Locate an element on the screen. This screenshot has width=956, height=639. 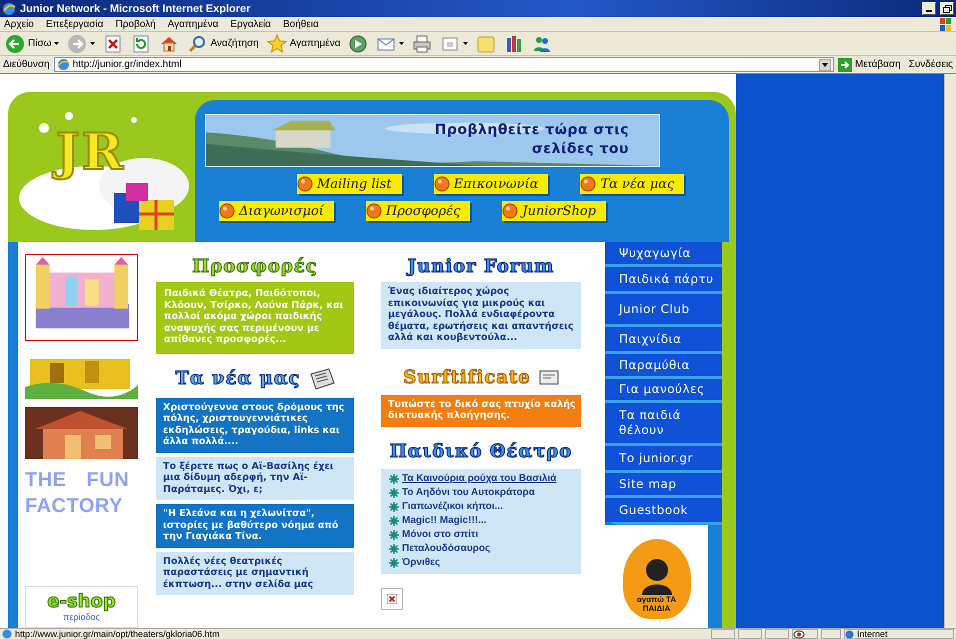
newspaper-icon is located at coordinates (321, 379).